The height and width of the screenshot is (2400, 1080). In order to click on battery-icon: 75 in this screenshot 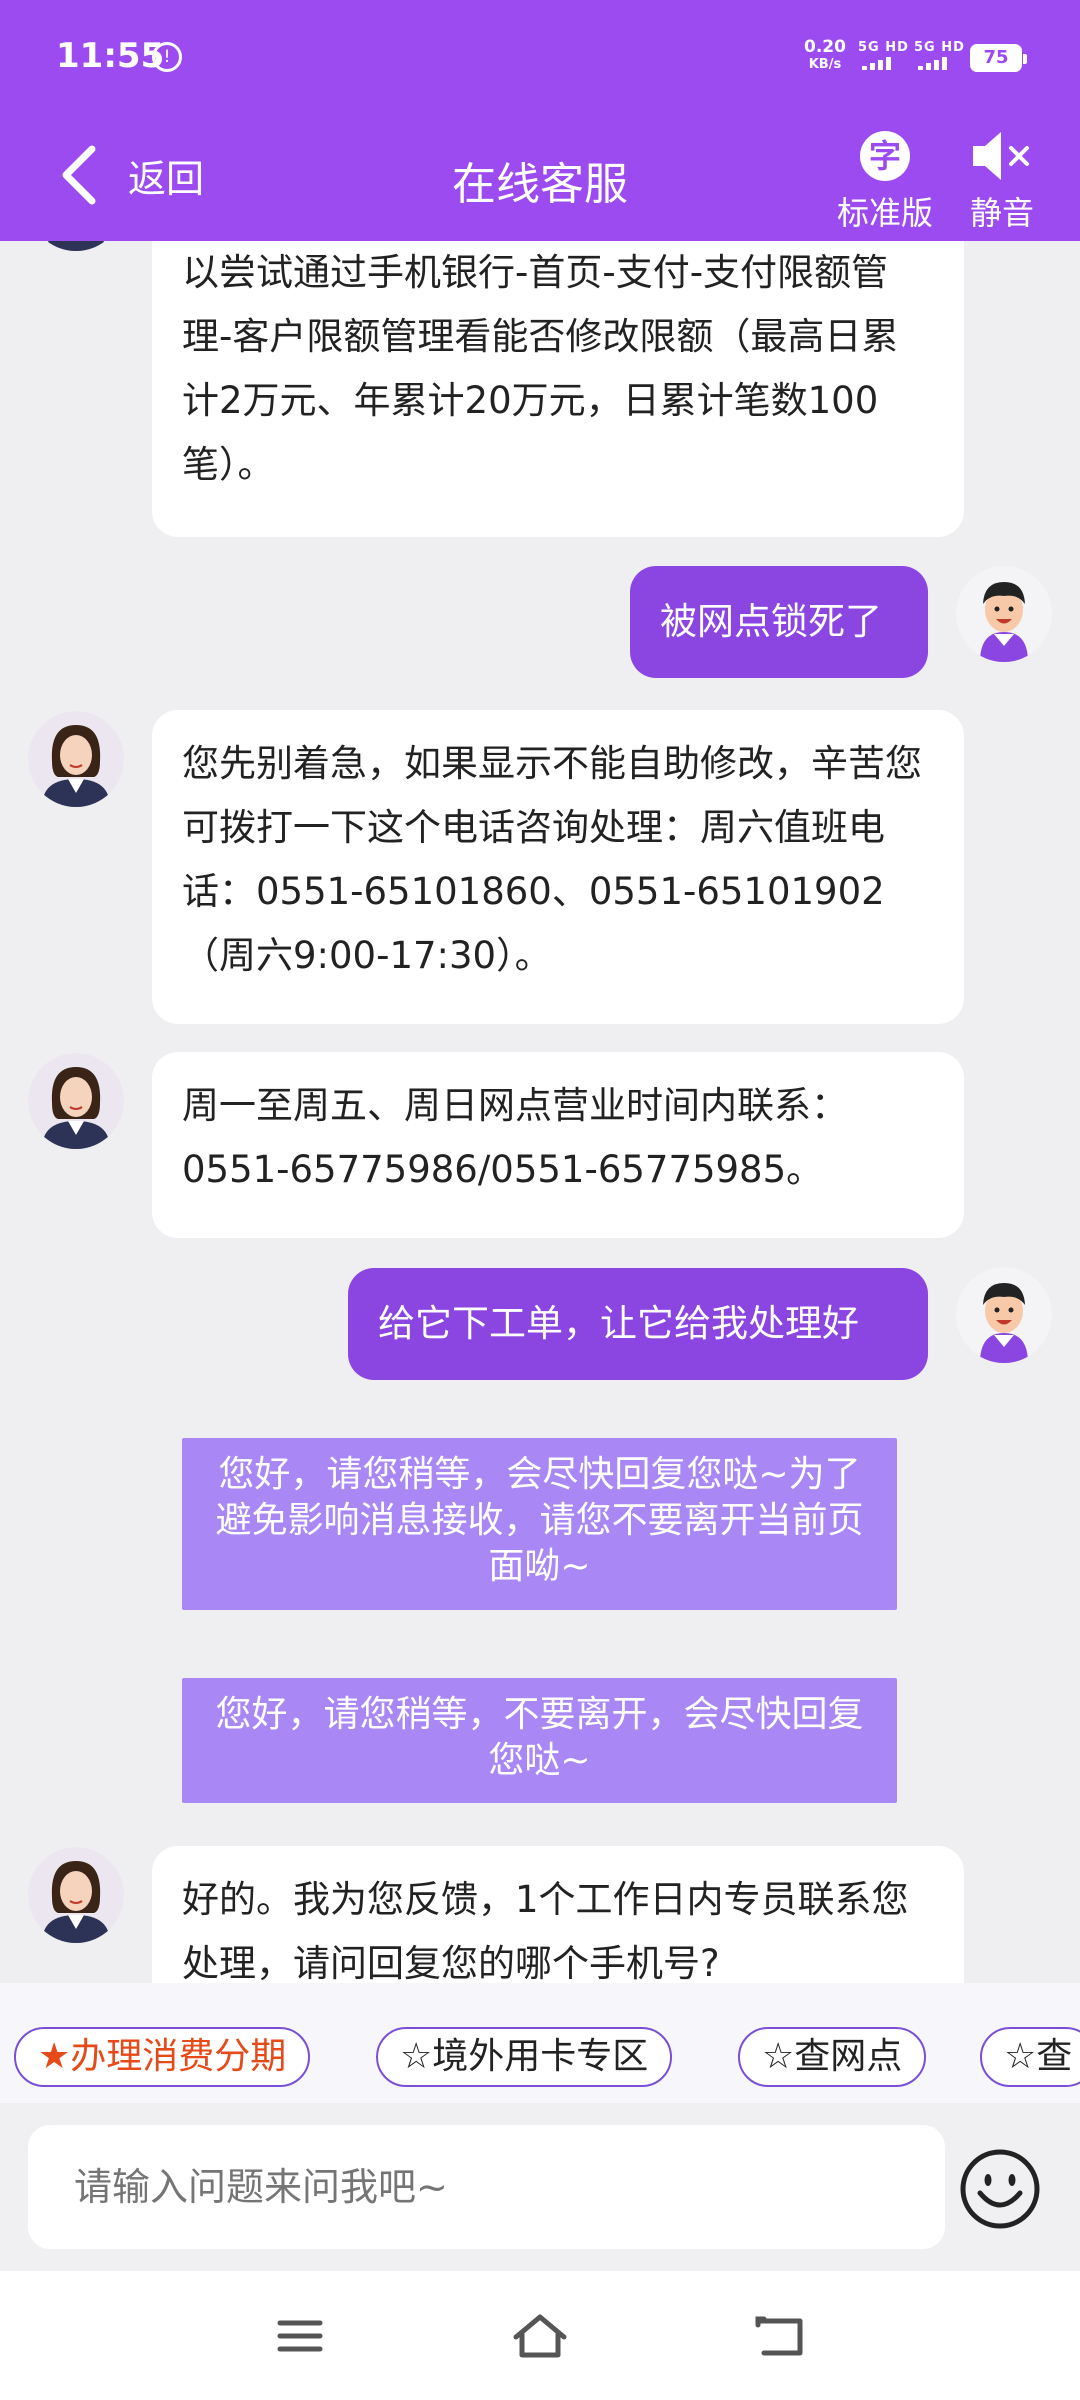, I will do `click(998, 58)`.